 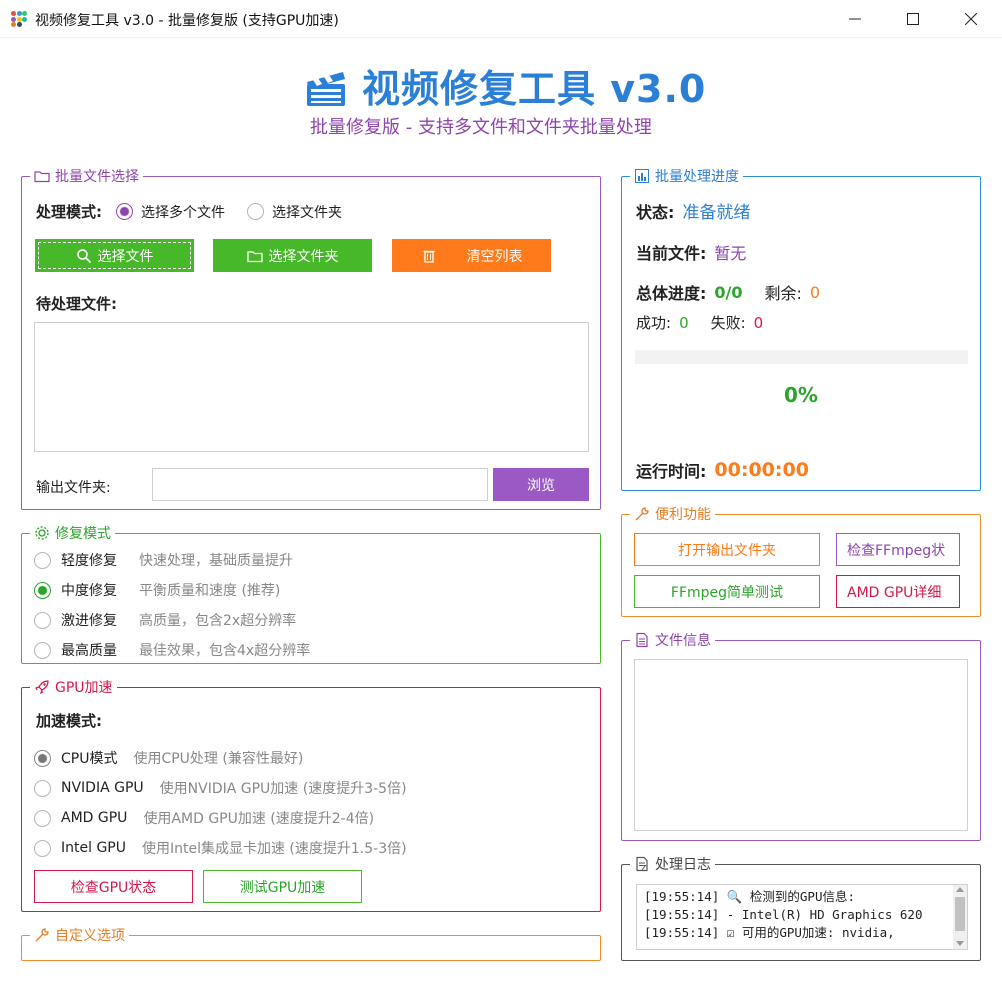 What do you see at coordinates (671, 253) in the screenshot?
I see `current-file-label: 当前文件:` at bounding box center [671, 253].